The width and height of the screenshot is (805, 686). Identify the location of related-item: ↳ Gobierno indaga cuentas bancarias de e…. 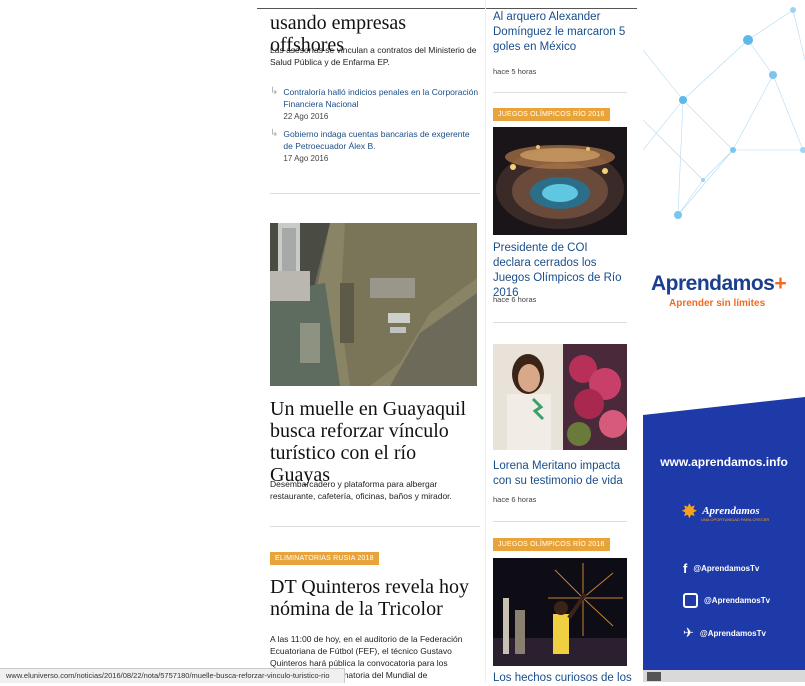
(375, 145).